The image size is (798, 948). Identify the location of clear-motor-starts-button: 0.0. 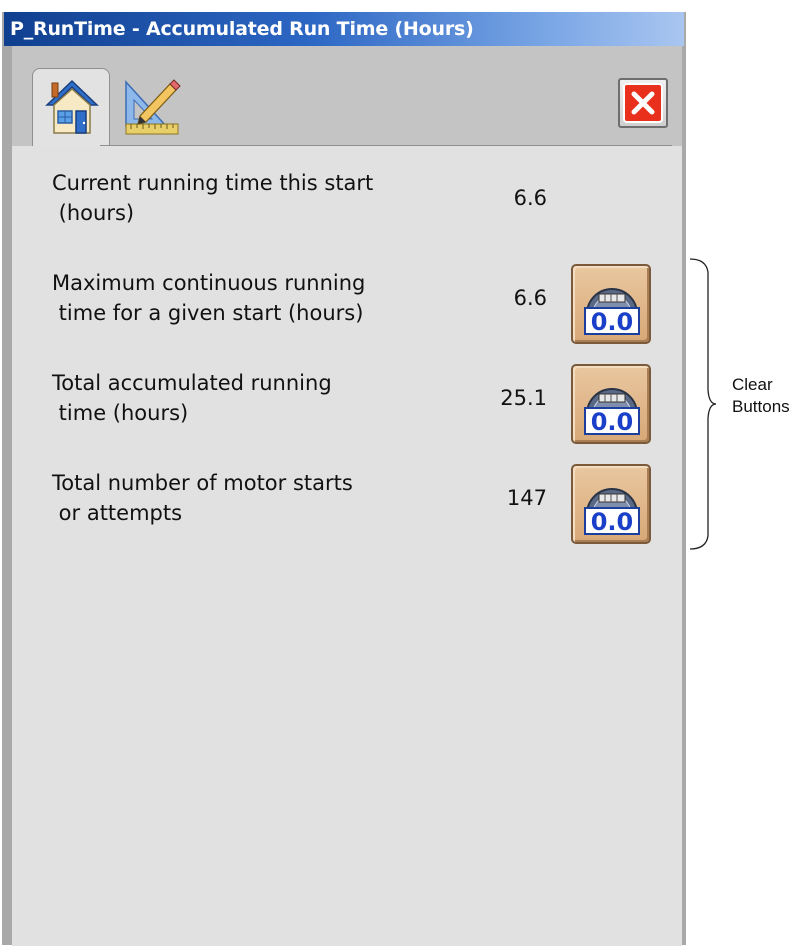
(611, 504).